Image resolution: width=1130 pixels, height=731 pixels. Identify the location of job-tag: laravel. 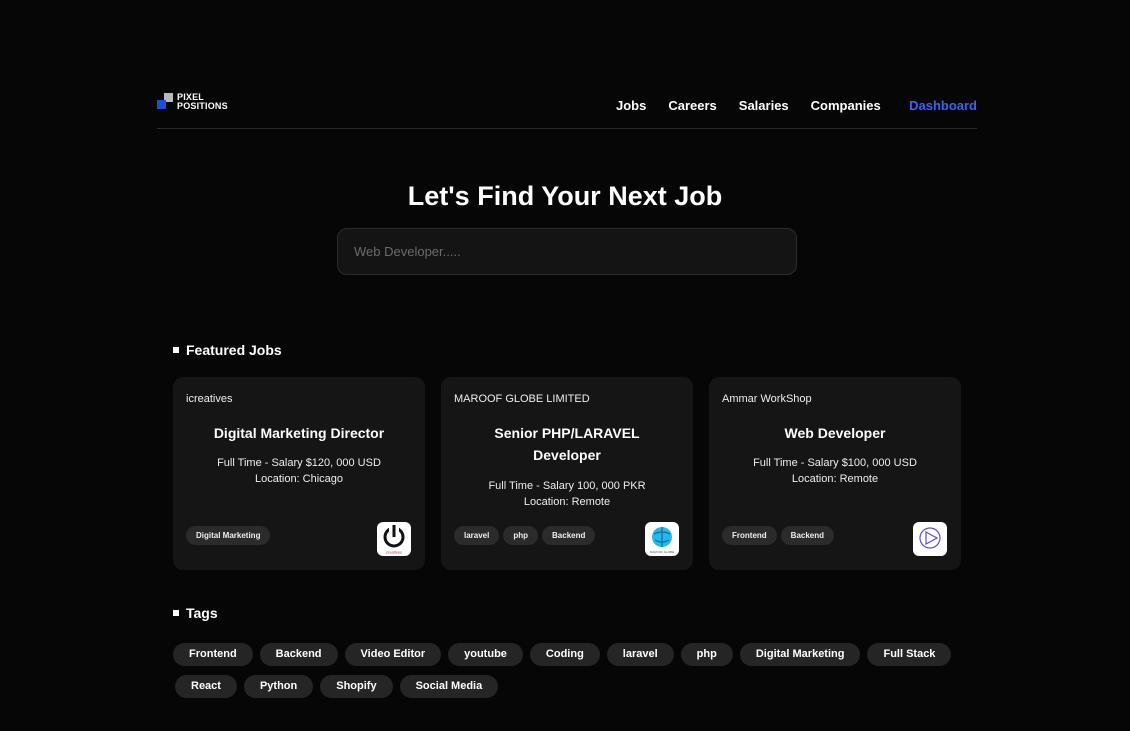
(477, 535).